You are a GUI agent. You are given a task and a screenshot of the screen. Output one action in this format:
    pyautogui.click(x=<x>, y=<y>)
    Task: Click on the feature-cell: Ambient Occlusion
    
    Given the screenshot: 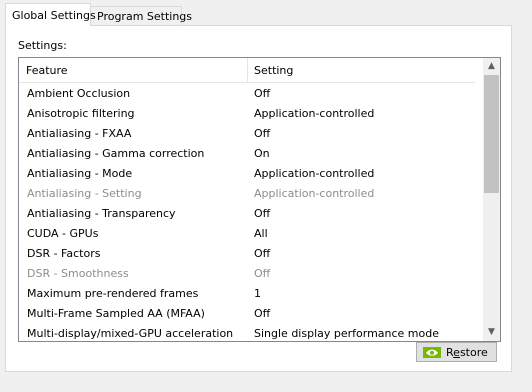 What is the action you would take?
    pyautogui.click(x=79, y=93)
    